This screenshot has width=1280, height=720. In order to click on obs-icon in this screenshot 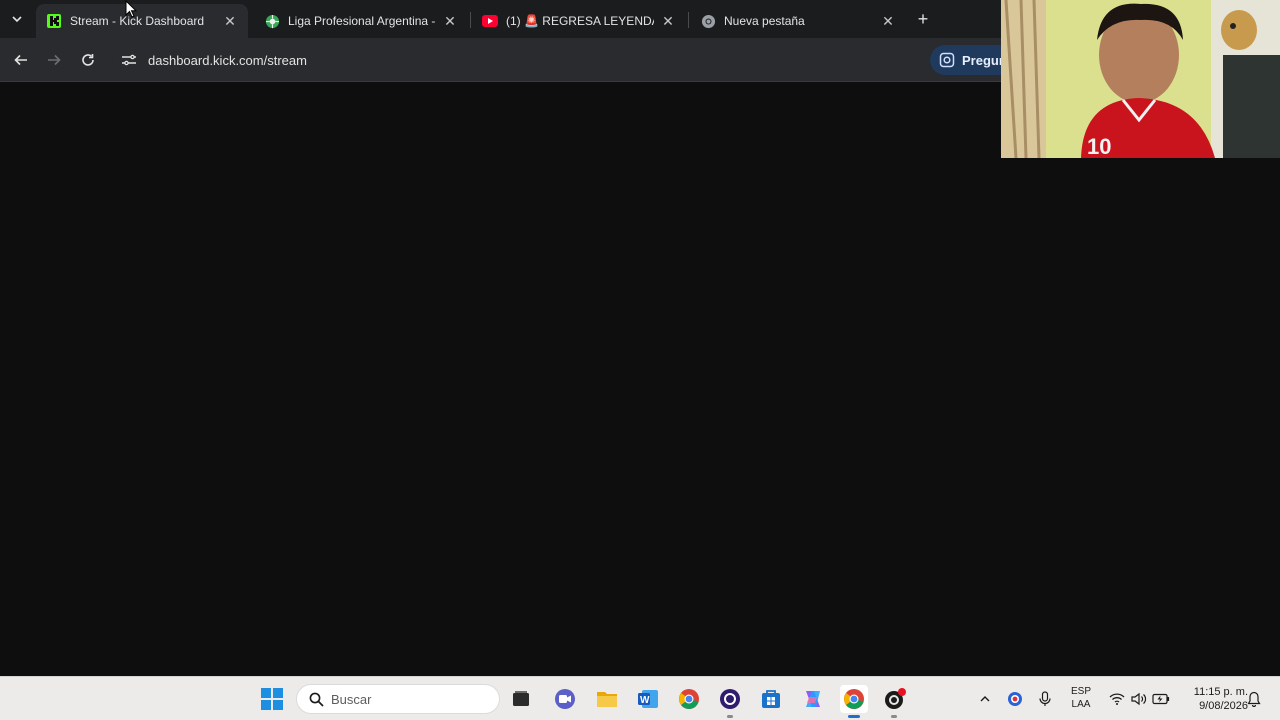, I will do `click(730, 699)`.